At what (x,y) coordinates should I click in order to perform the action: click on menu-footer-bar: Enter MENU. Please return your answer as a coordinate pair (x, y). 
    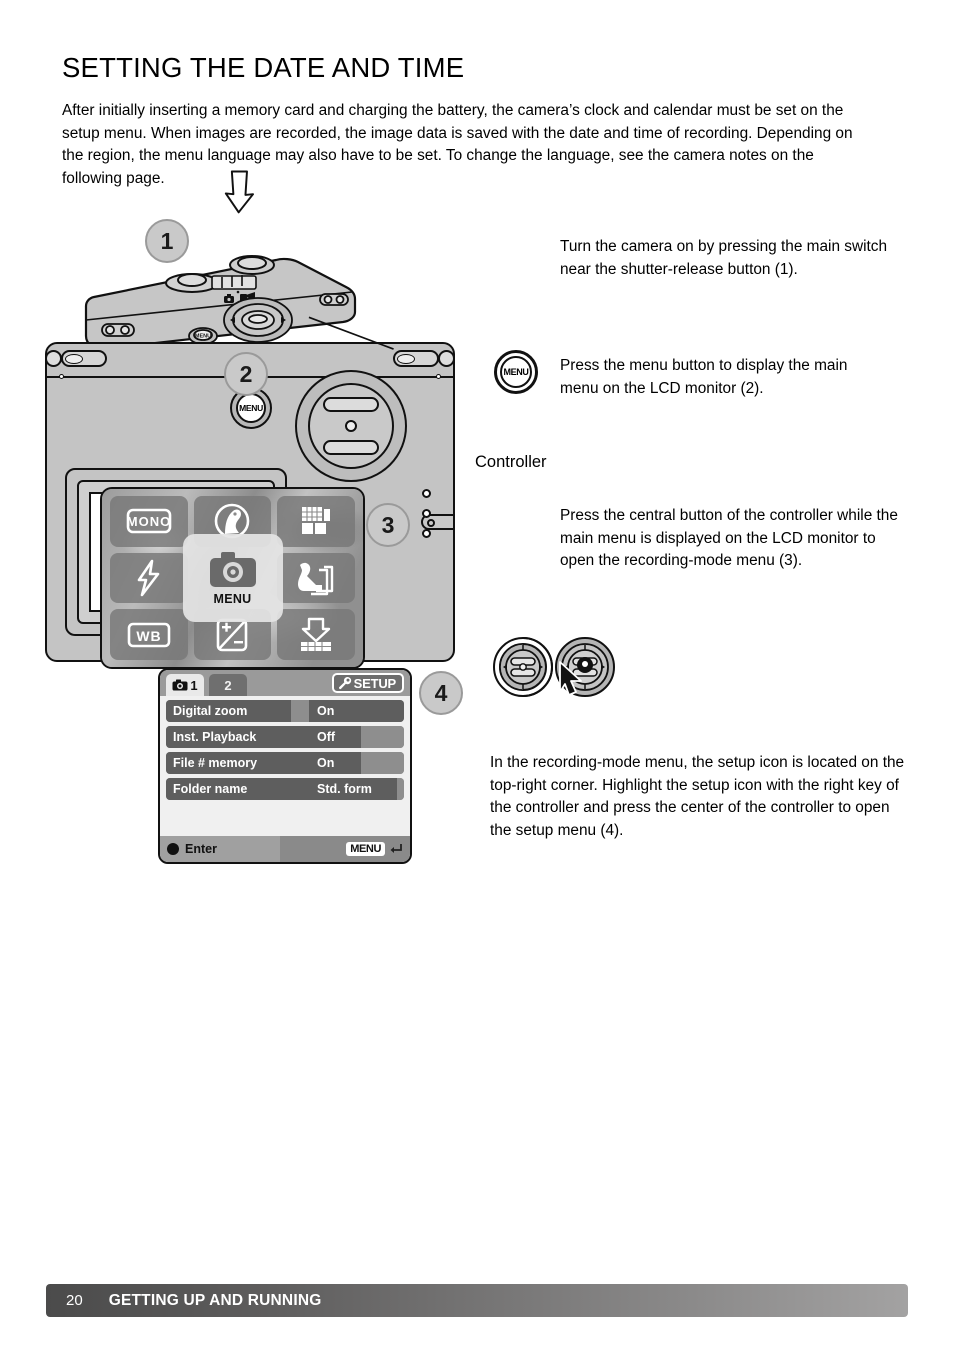
    Looking at the image, I should click on (285, 849).